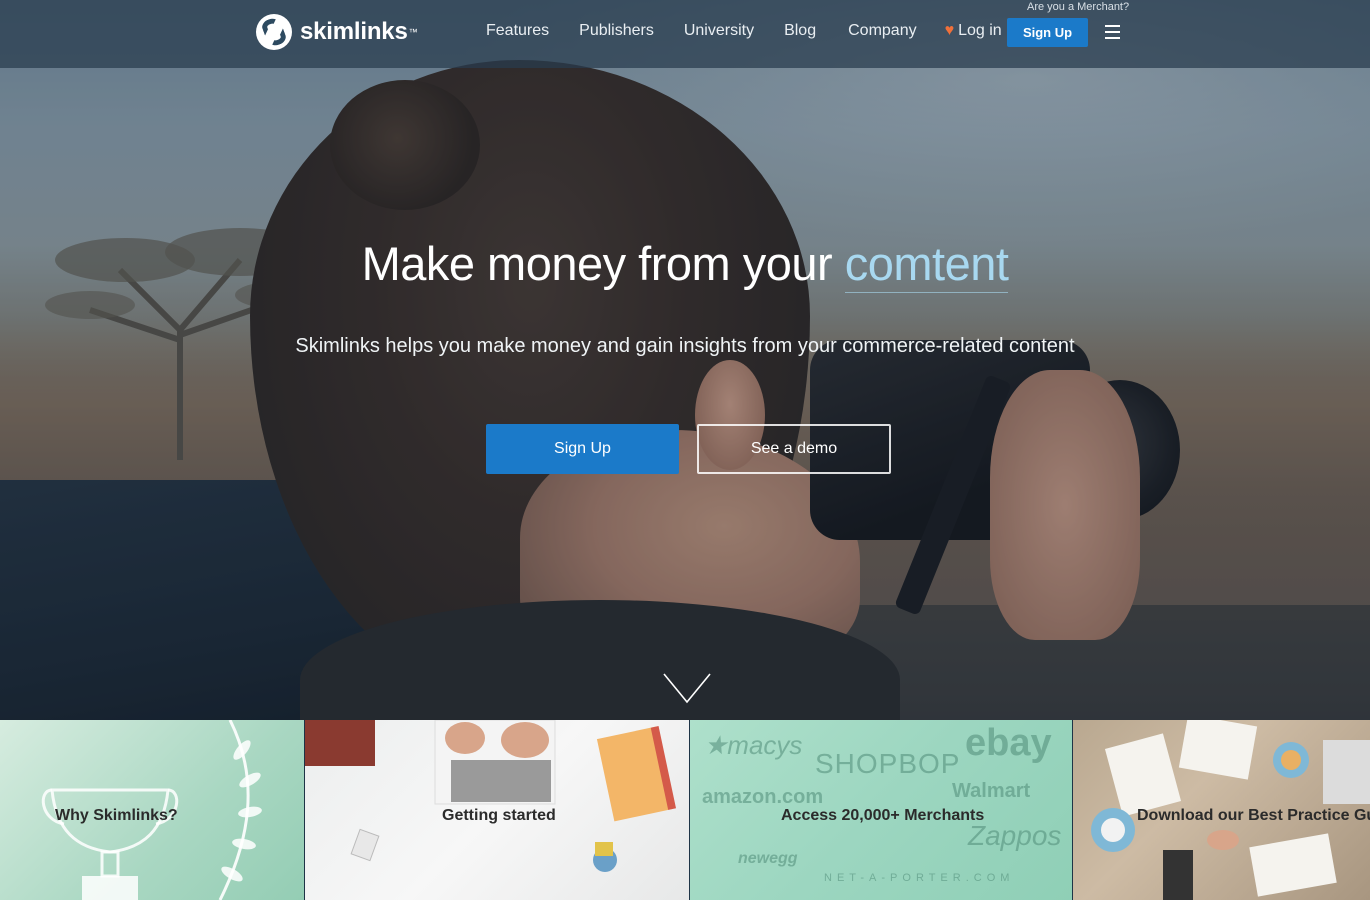  I want to click on hamburger-icon, so click(1112, 32).